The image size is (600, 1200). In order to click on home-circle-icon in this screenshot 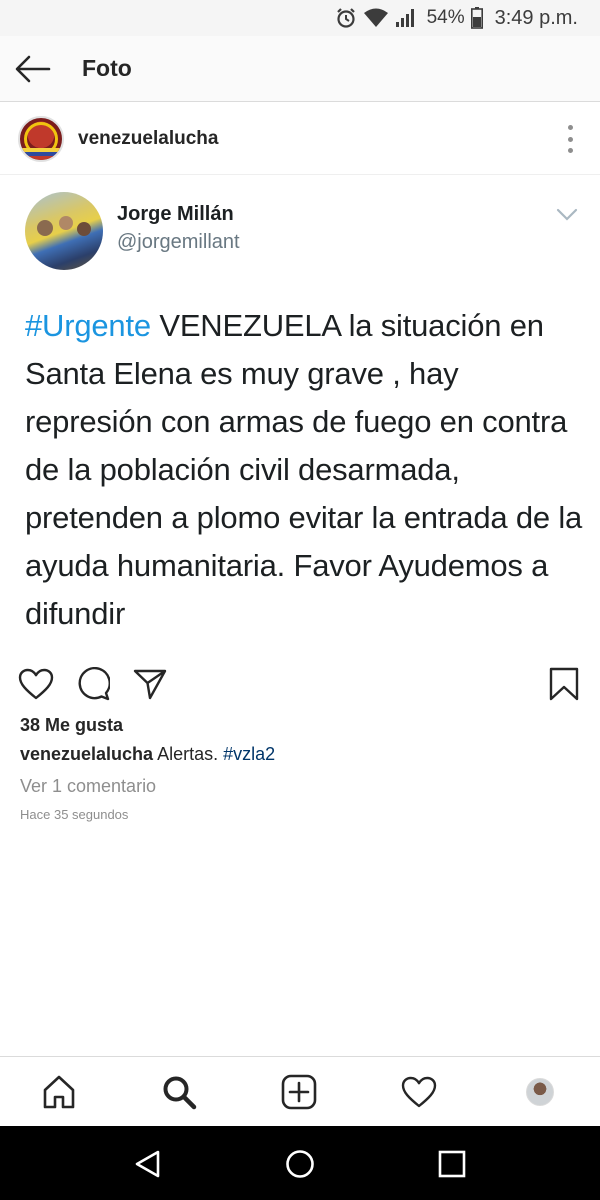, I will do `click(300, 1164)`.